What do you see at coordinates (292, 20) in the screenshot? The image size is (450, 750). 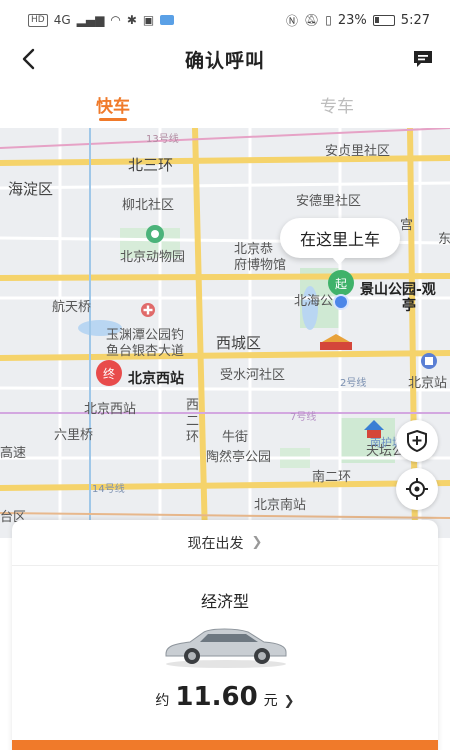 I see `nfc-icon: Ⓝ` at bounding box center [292, 20].